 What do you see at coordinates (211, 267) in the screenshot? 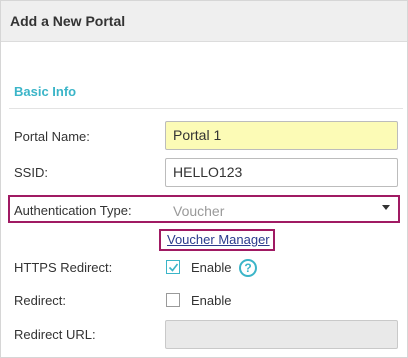
I see `https-redirect-enable-label: Enable` at bounding box center [211, 267].